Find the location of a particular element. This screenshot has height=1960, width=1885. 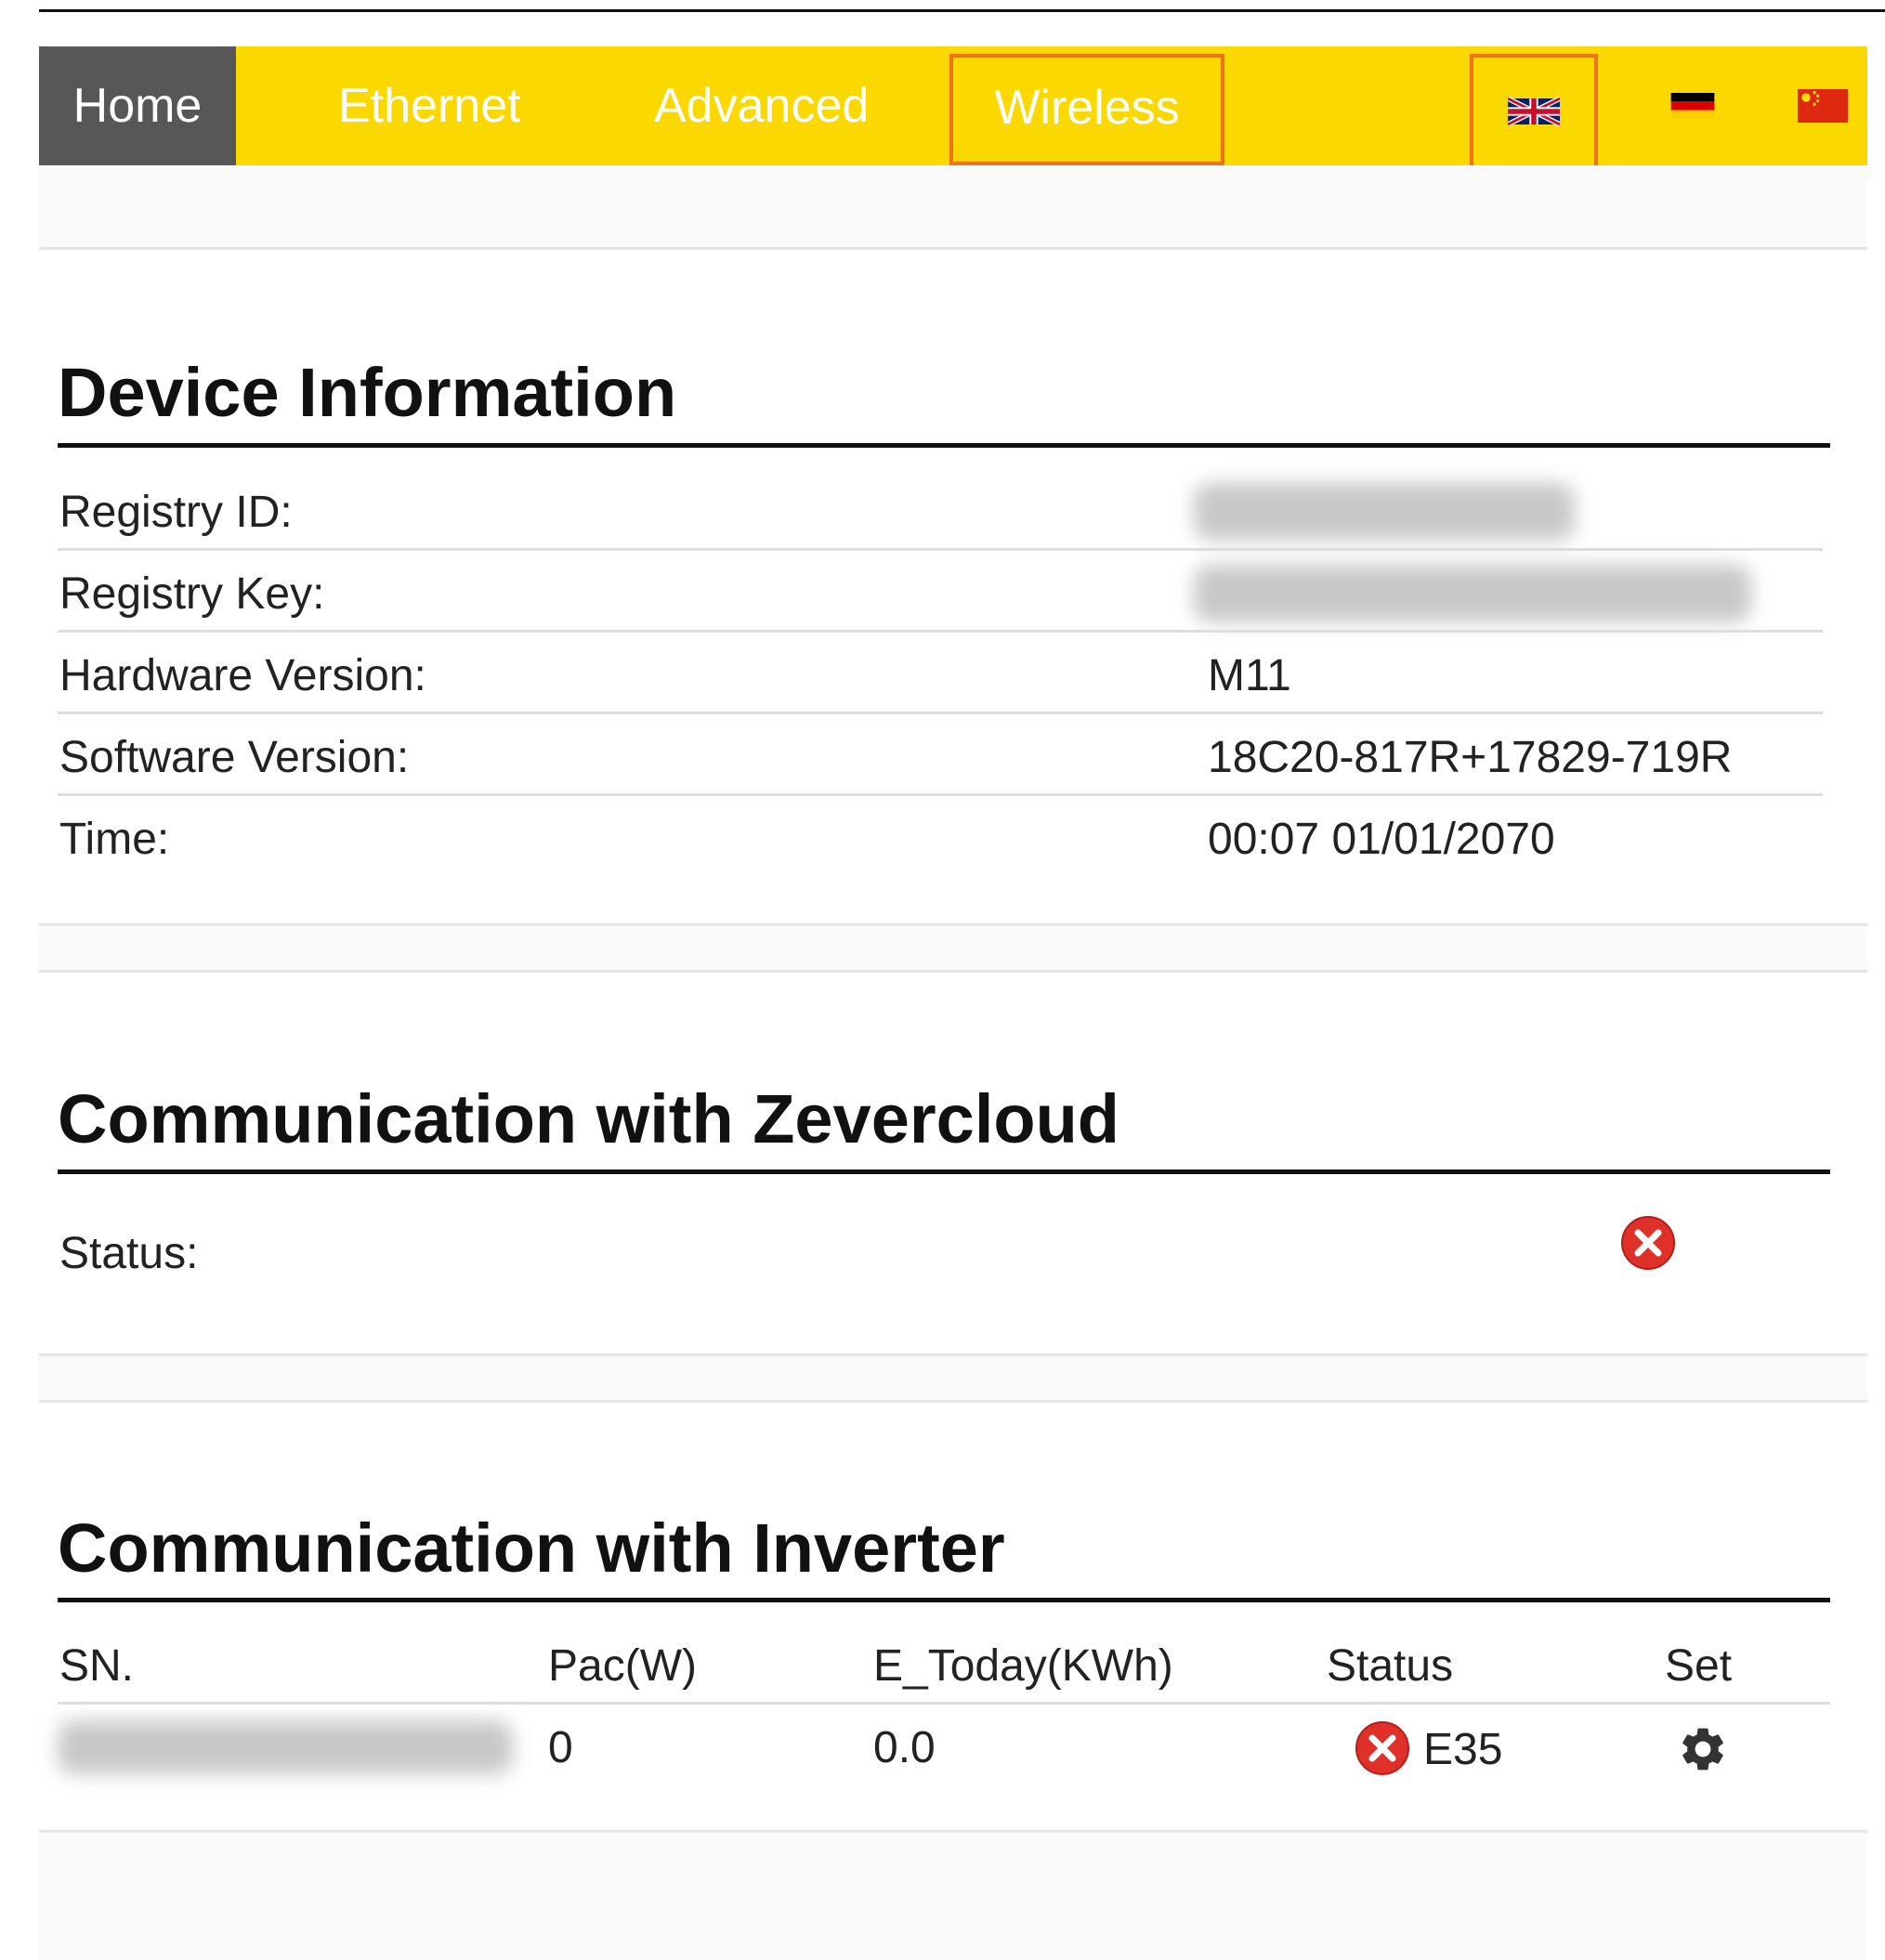

gear-icon is located at coordinates (1703, 1749).